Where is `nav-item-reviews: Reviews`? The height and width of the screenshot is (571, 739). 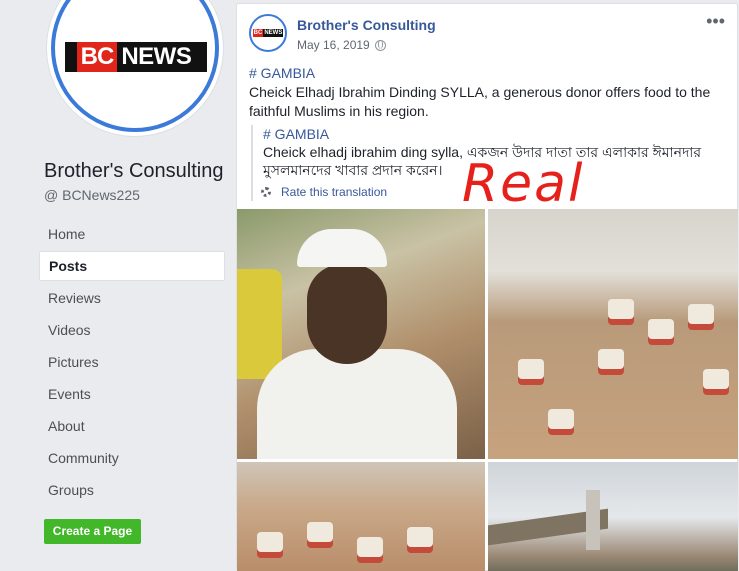
nav-item-reviews: Reviews is located at coordinates (132, 298).